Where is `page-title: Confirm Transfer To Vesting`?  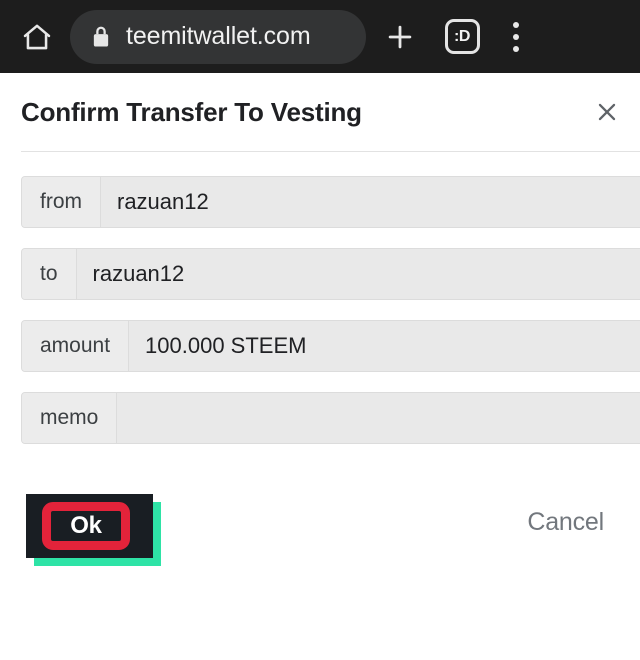 page-title: Confirm Transfer To Vesting is located at coordinates (191, 111).